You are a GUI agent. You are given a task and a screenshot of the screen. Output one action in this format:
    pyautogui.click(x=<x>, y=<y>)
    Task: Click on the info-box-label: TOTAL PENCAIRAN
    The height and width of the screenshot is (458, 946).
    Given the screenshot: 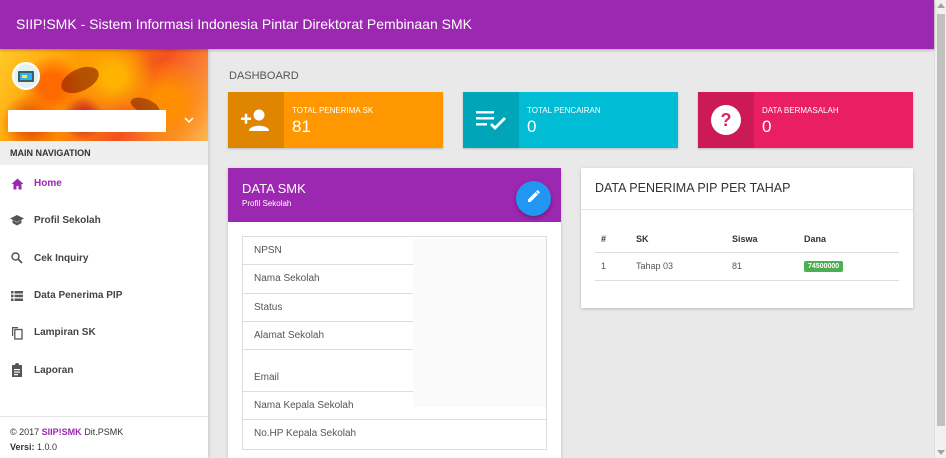 What is the action you would take?
    pyautogui.click(x=564, y=110)
    